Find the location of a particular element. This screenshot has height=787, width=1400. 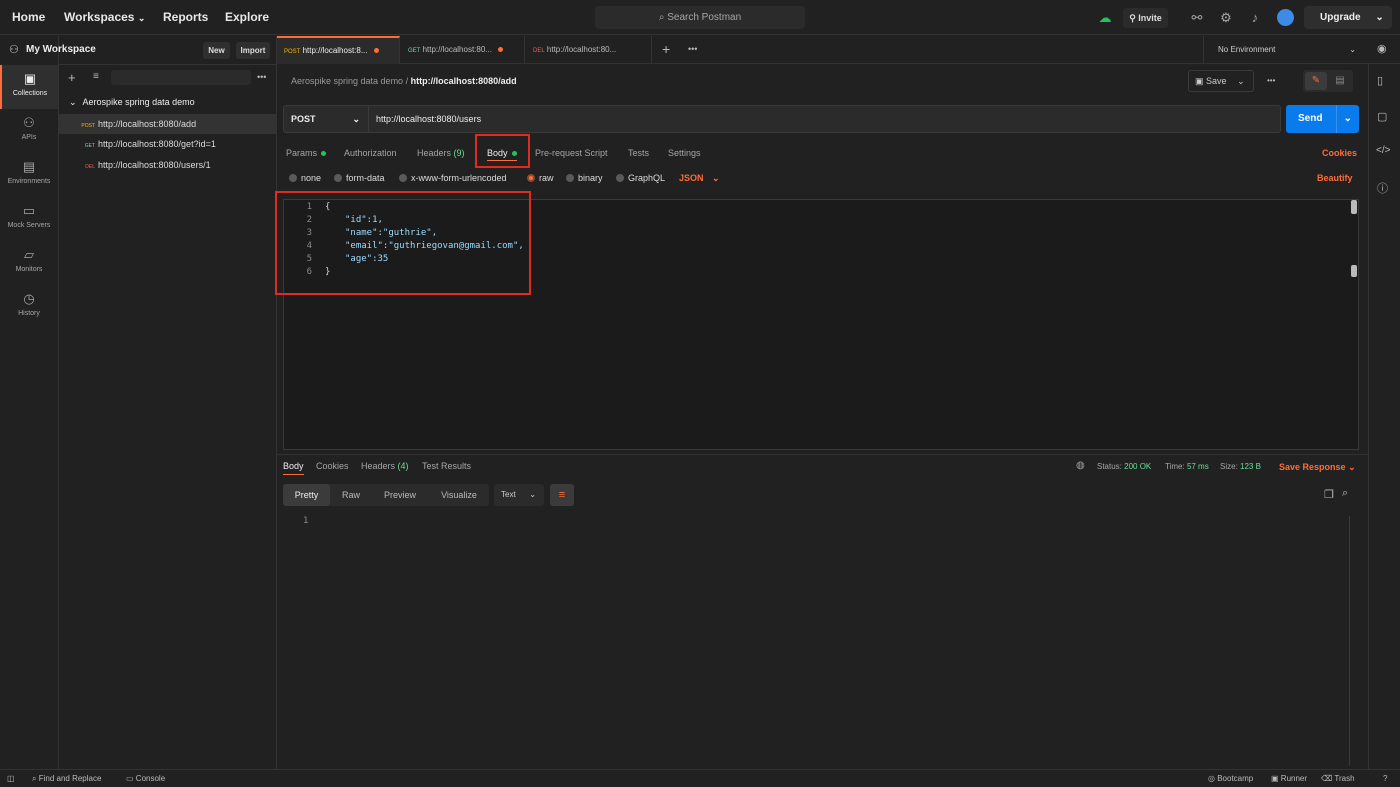

find-replace-button: ⌕ Find and Replace is located at coordinates (66, 778).